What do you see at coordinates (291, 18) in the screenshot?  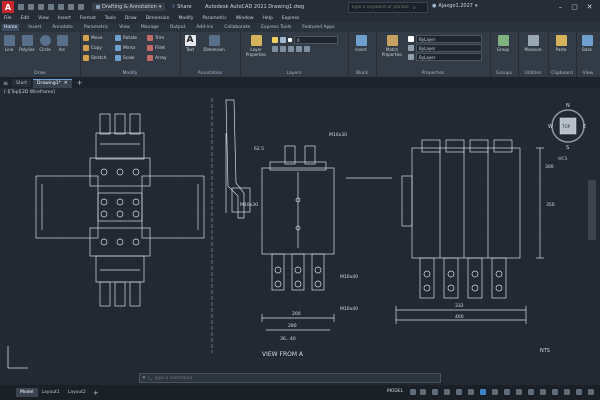 I see `menu-express: Express` at bounding box center [291, 18].